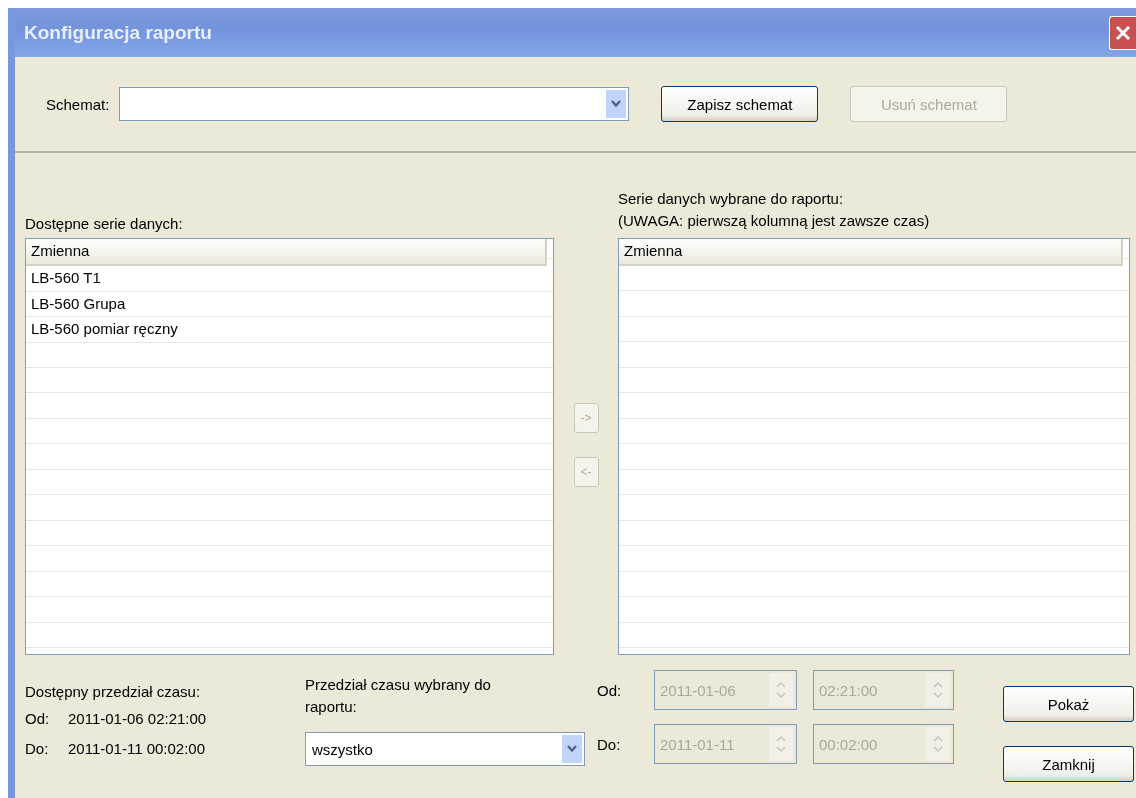  What do you see at coordinates (445, 749) in the screenshot?
I see `range-dropdown: wszystko` at bounding box center [445, 749].